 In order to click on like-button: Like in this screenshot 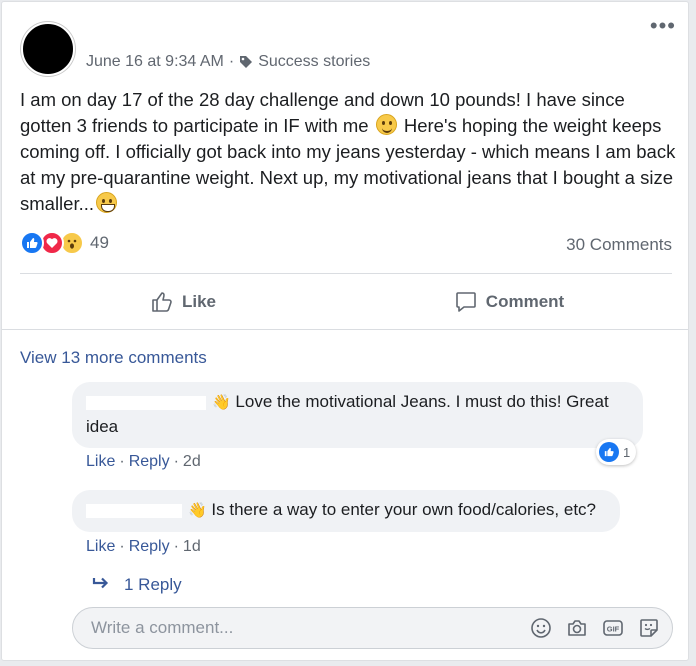, I will do `click(183, 302)`.